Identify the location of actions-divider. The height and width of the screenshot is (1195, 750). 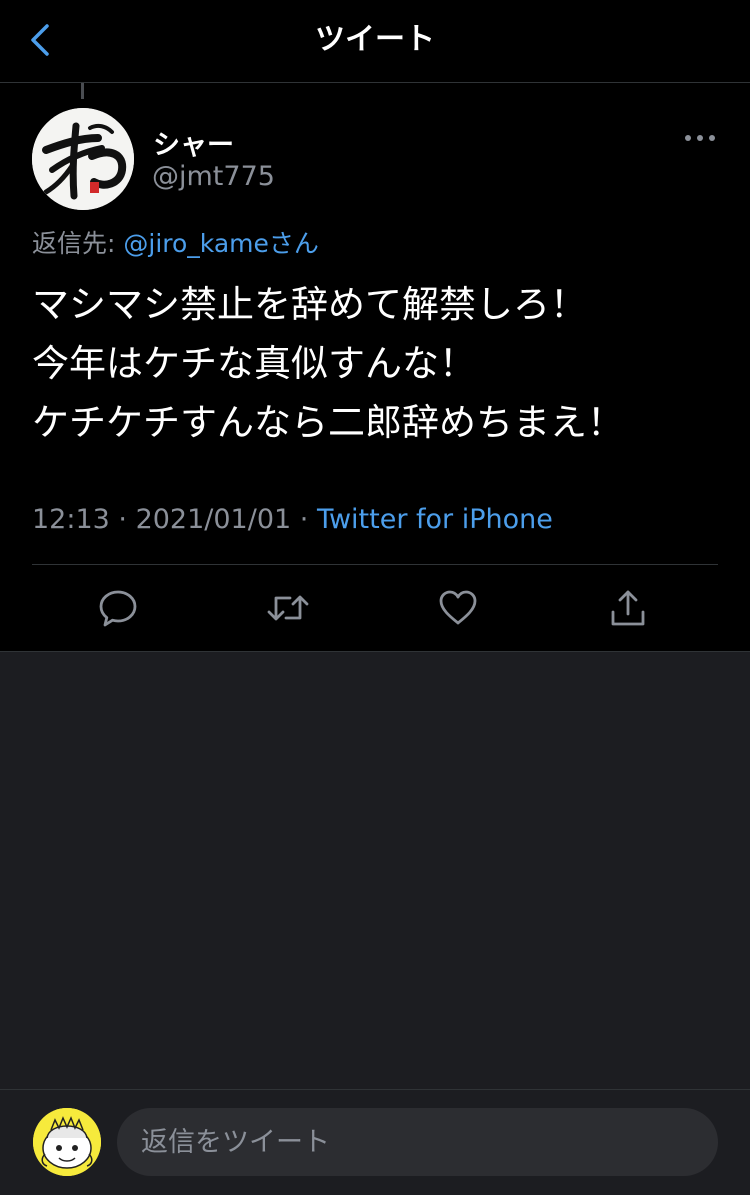
(375, 564).